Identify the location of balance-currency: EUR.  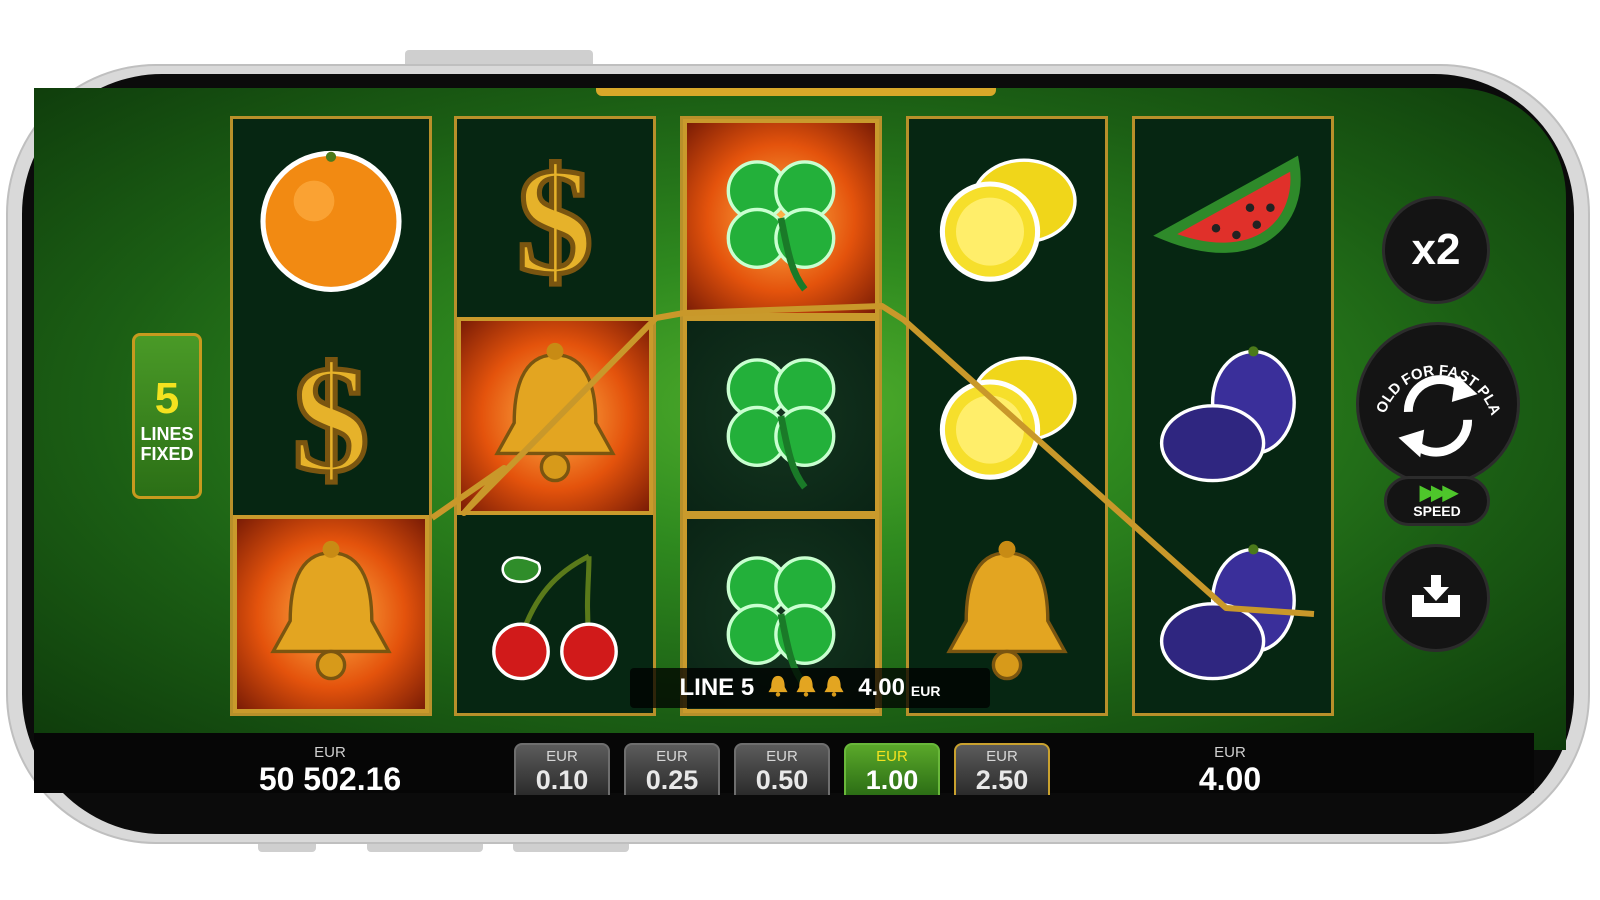
(330, 752).